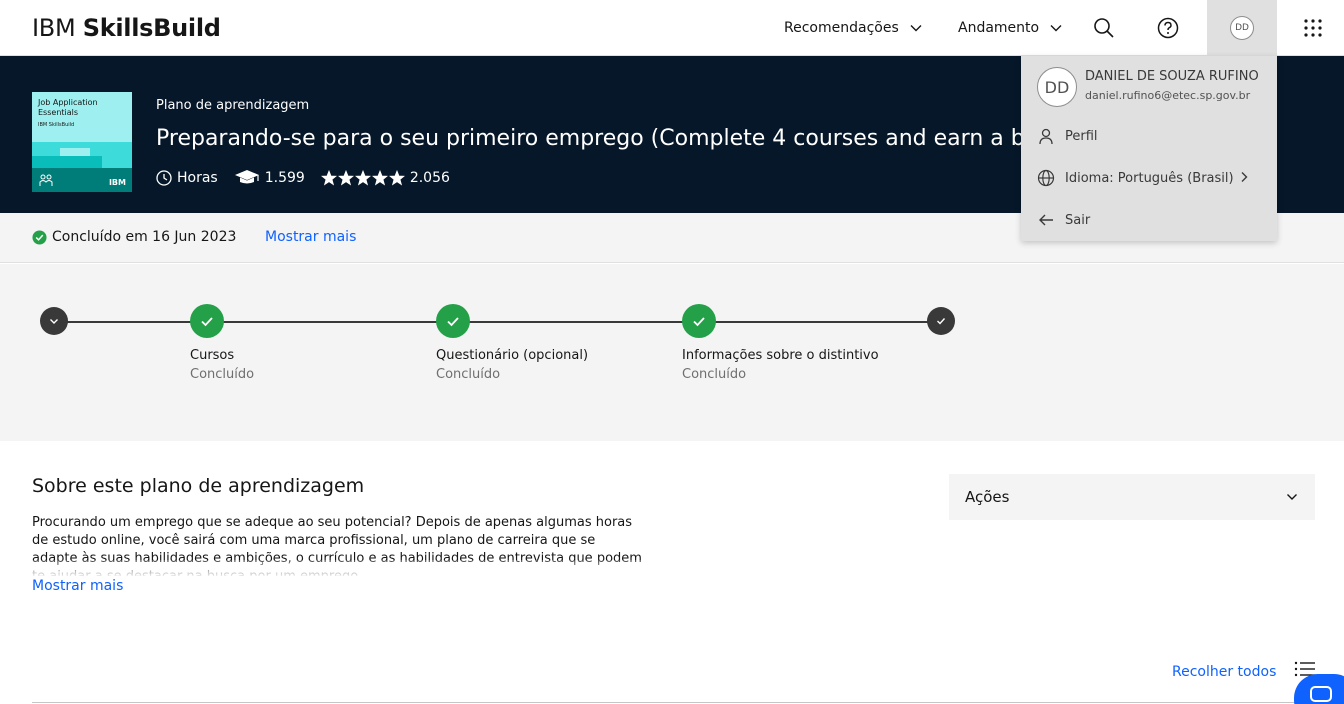  Describe the element at coordinates (780, 355) in the screenshot. I see `step-label: Informações sobre o distintivo` at that location.